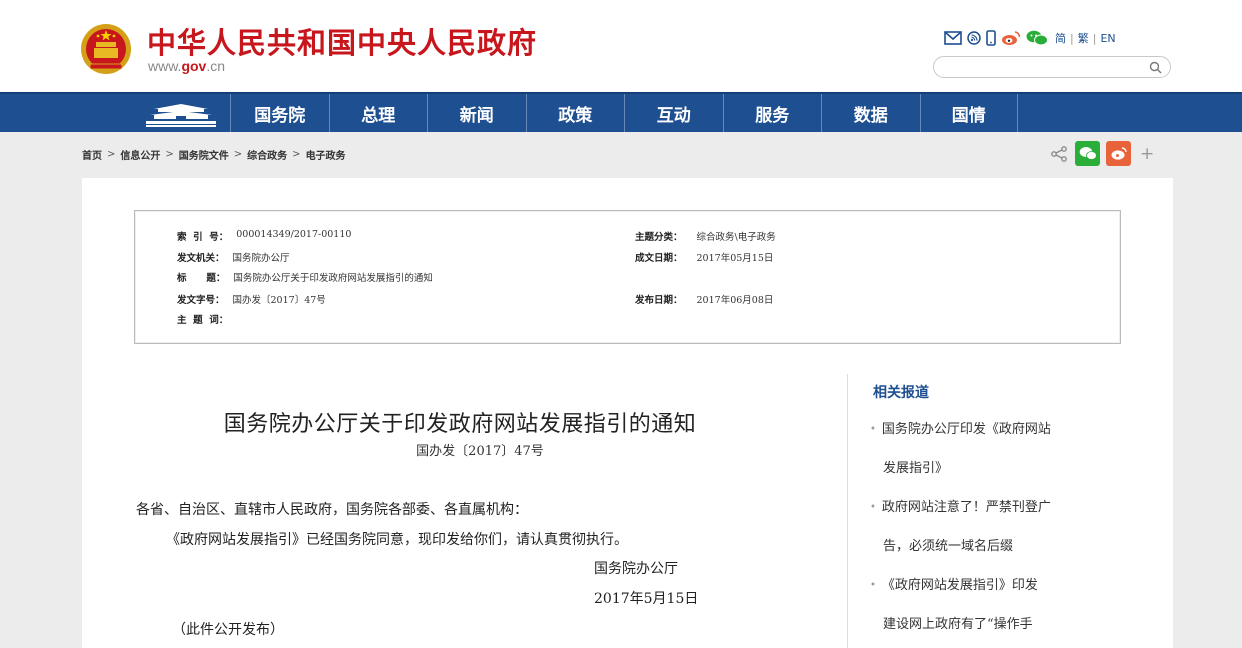  Describe the element at coordinates (1059, 154) in the screenshot. I see `share-icon` at that location.